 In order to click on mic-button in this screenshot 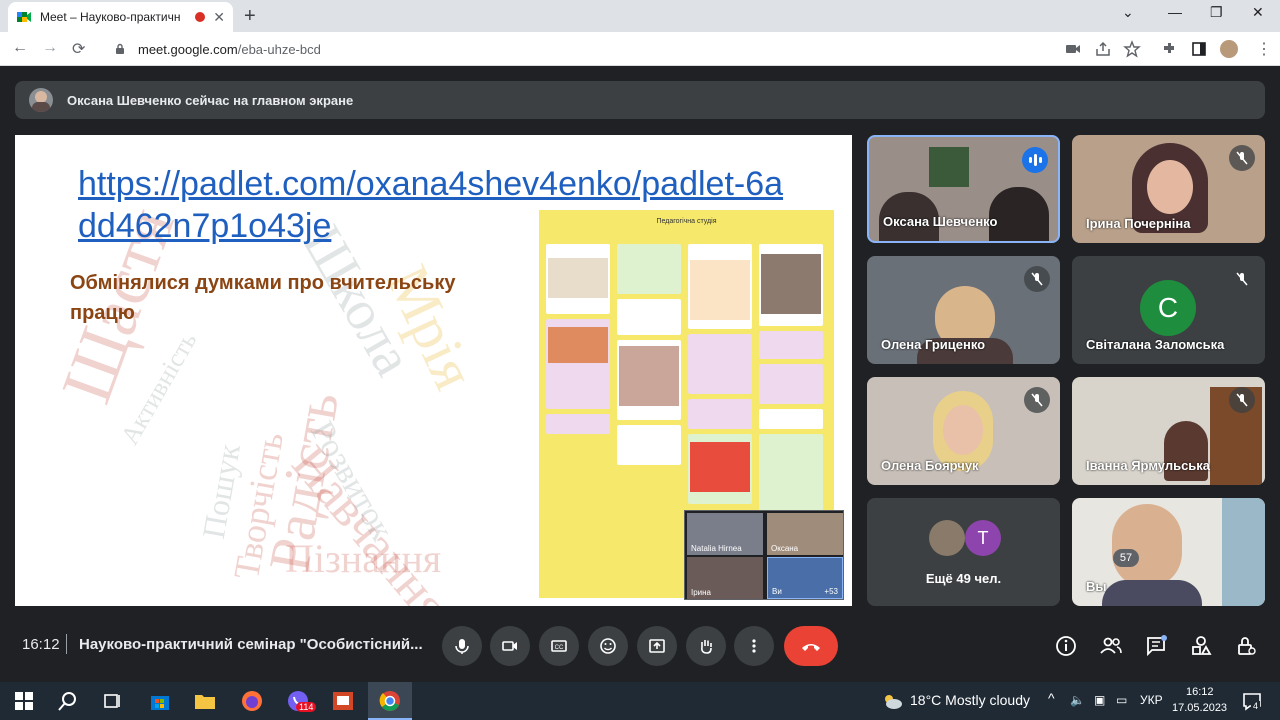, I will do `click(462, 646)`.